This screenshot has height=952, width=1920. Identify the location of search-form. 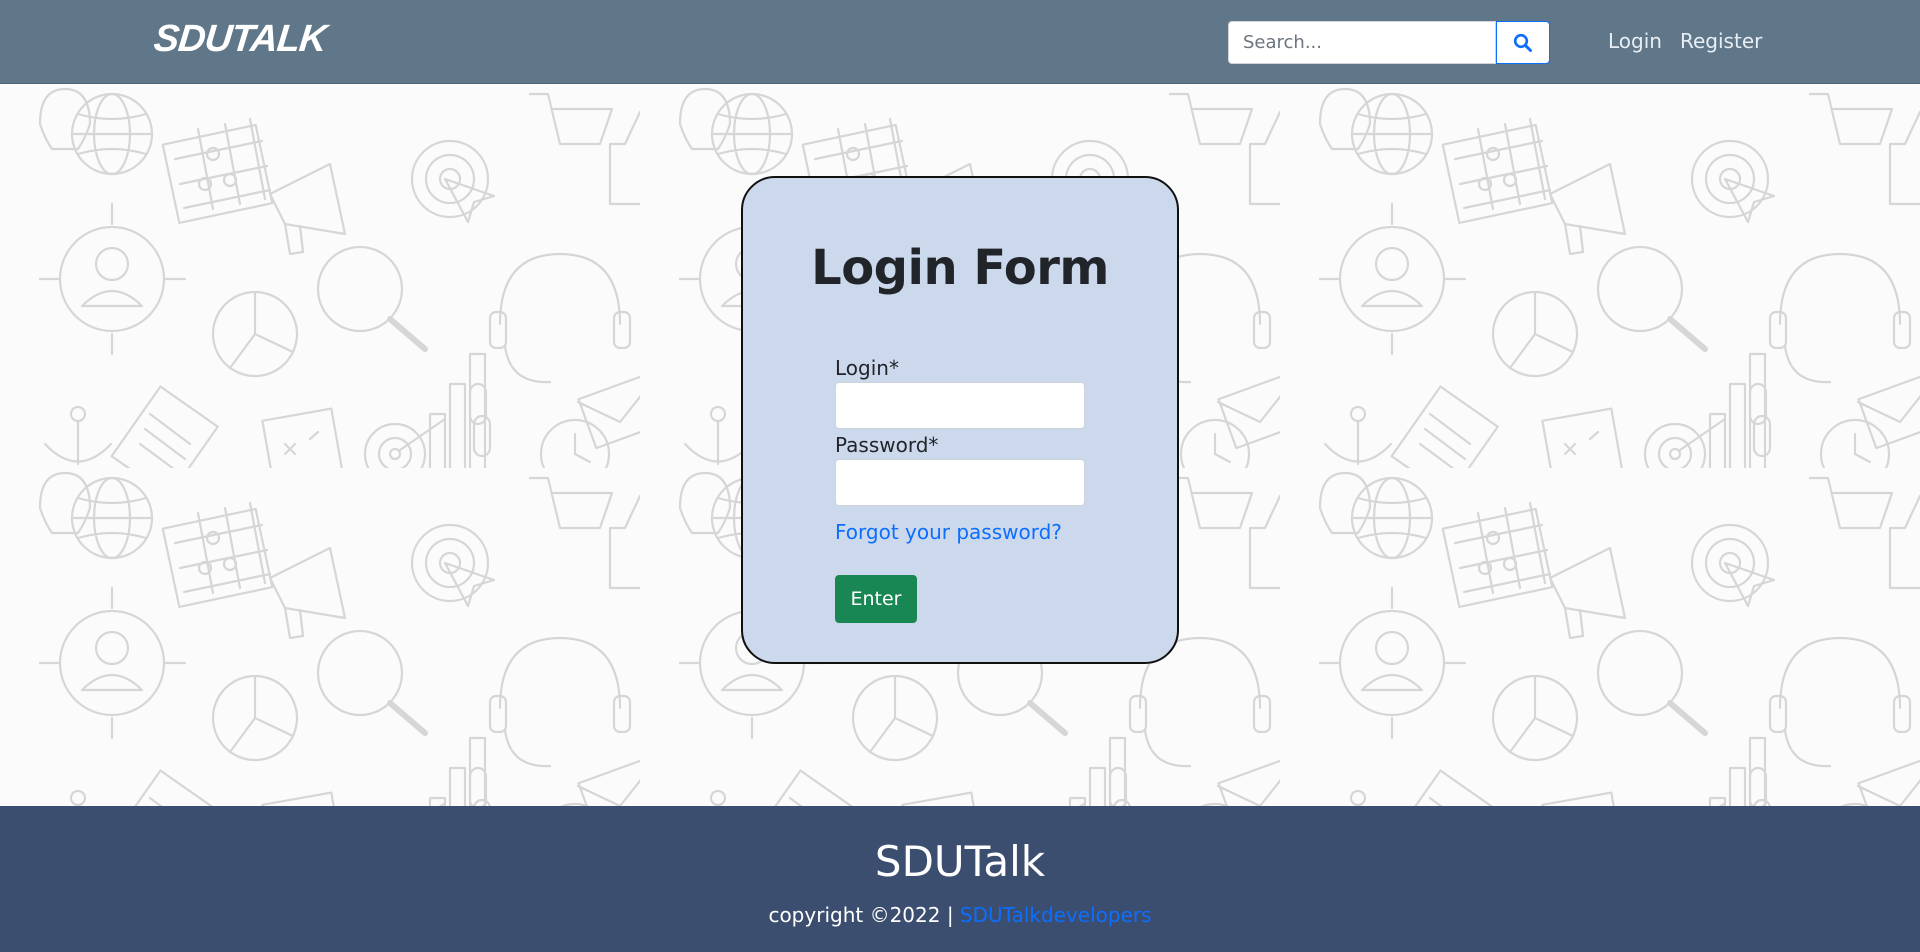
(1389, 42).